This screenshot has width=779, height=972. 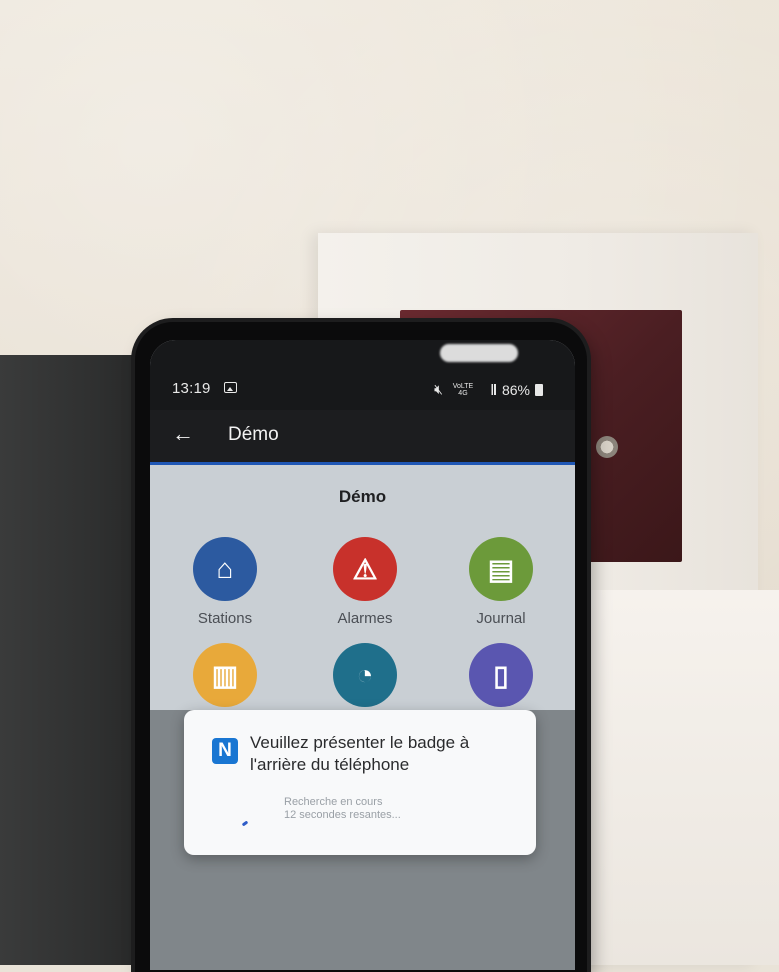 What do you see at coordinates (253, 434) in the screenshot?
I see `app-bar-title: Démo` at bounding box center [253, 434].